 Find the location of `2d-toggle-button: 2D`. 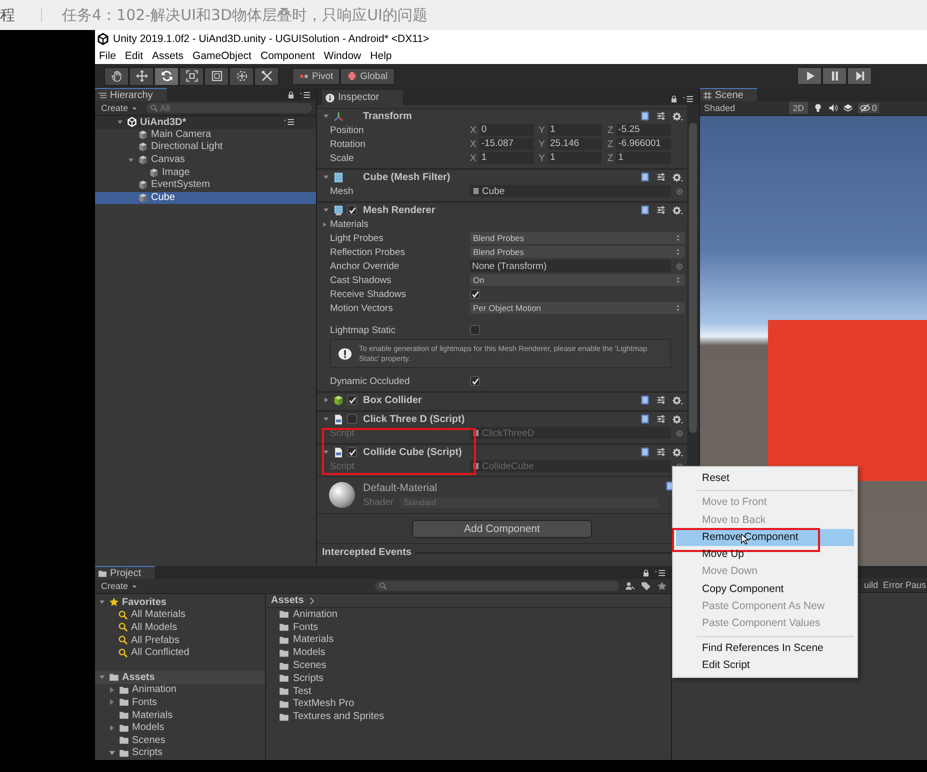

2d-toggle-button: 2D is located at coordinates (798, 108).